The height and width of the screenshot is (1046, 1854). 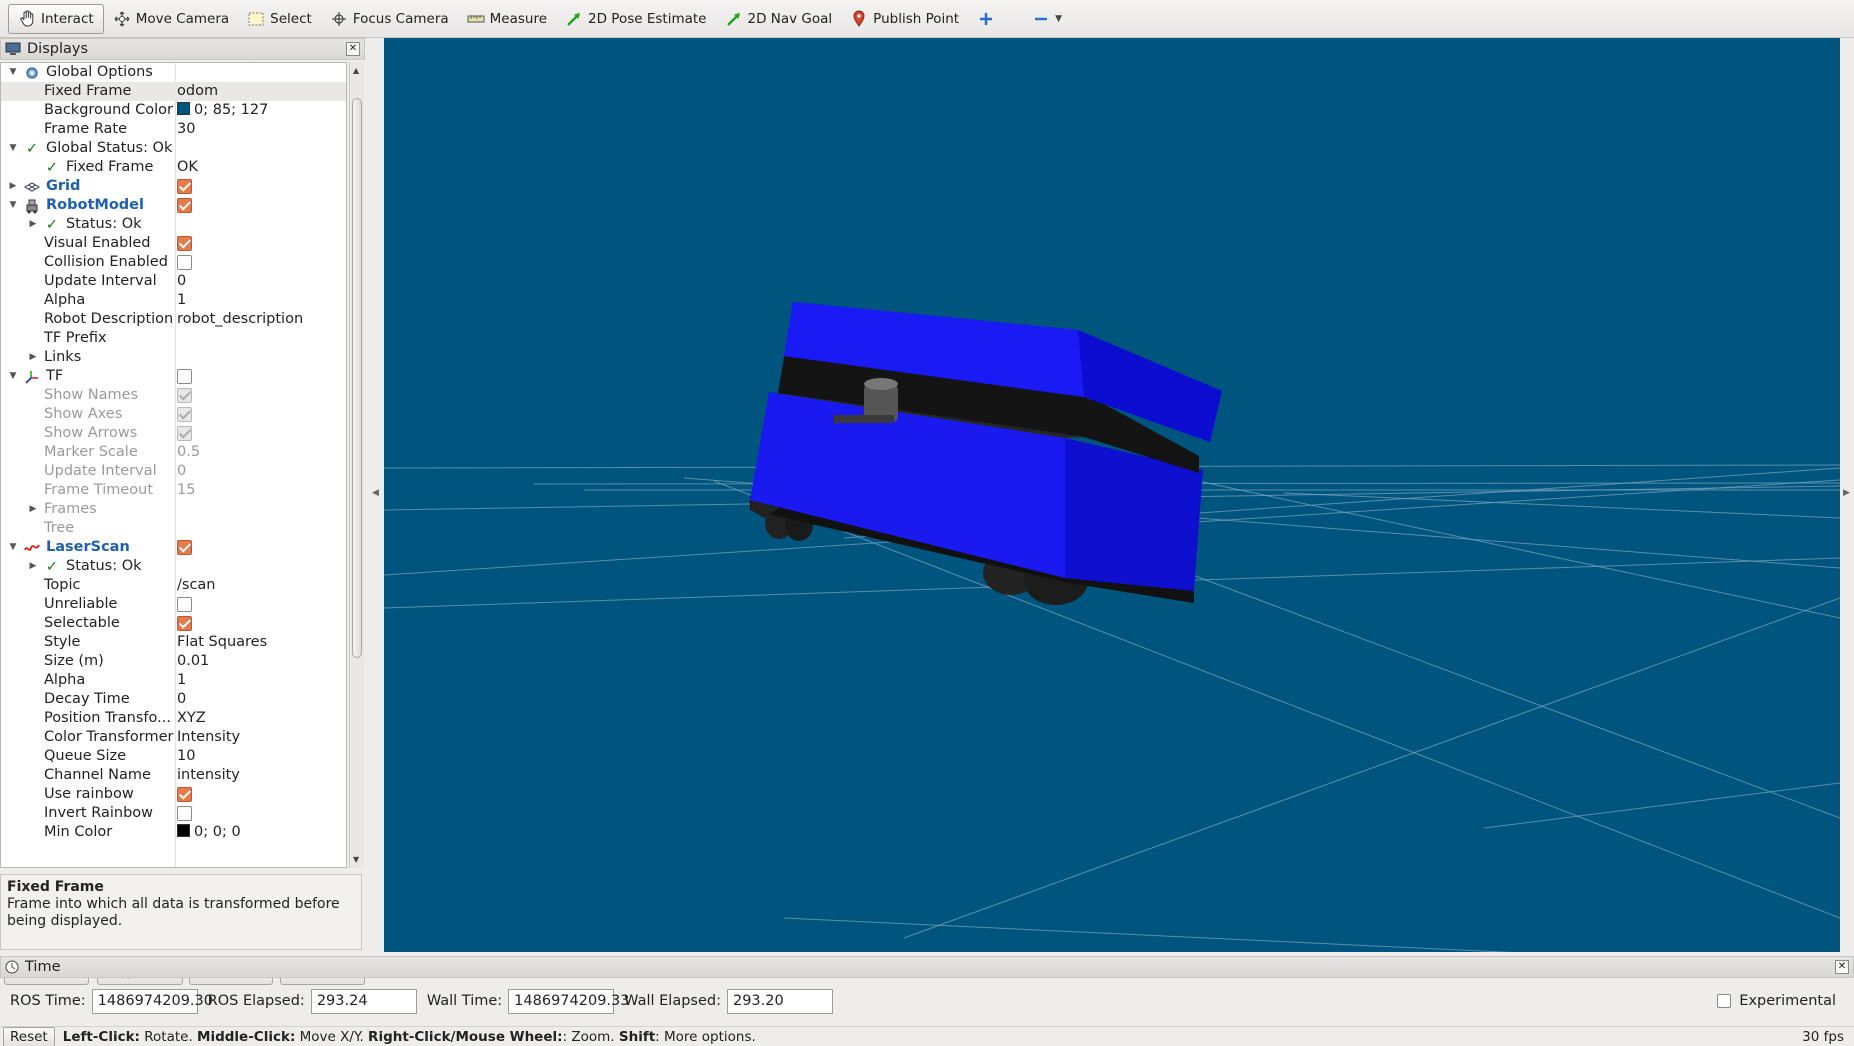 I want to click on collapse-right-icon: ▶, so click(x=1846, y=493).